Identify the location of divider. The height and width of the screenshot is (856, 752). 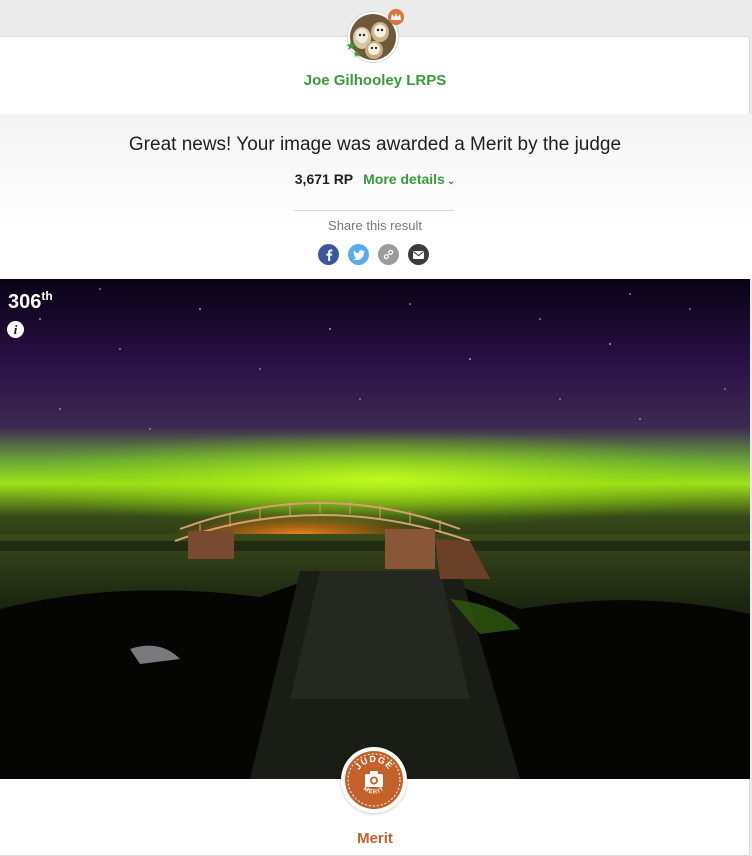
(374, 210).